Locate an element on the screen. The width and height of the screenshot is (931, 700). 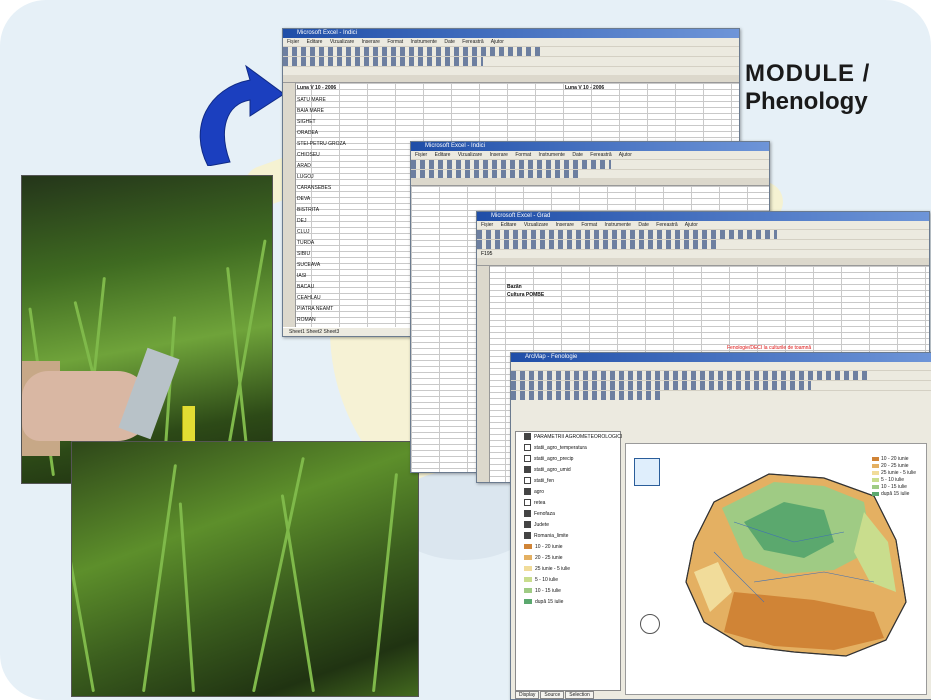
station-row: ARAD is located at coordinates (304, 166).